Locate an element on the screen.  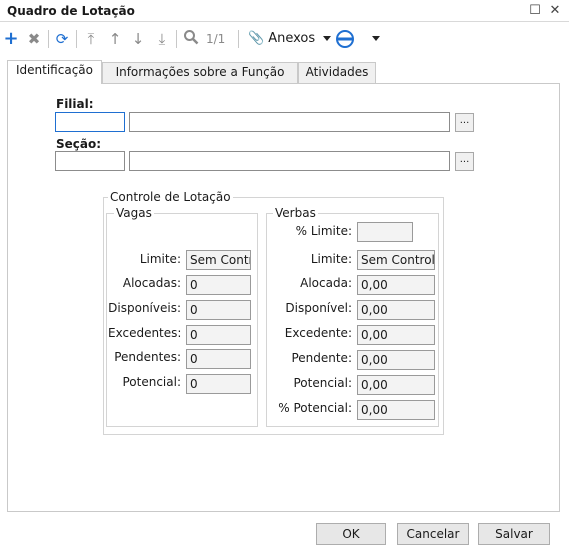
verbas-percent-potencial-field: 0,00 is located at coordinates (396, 410).